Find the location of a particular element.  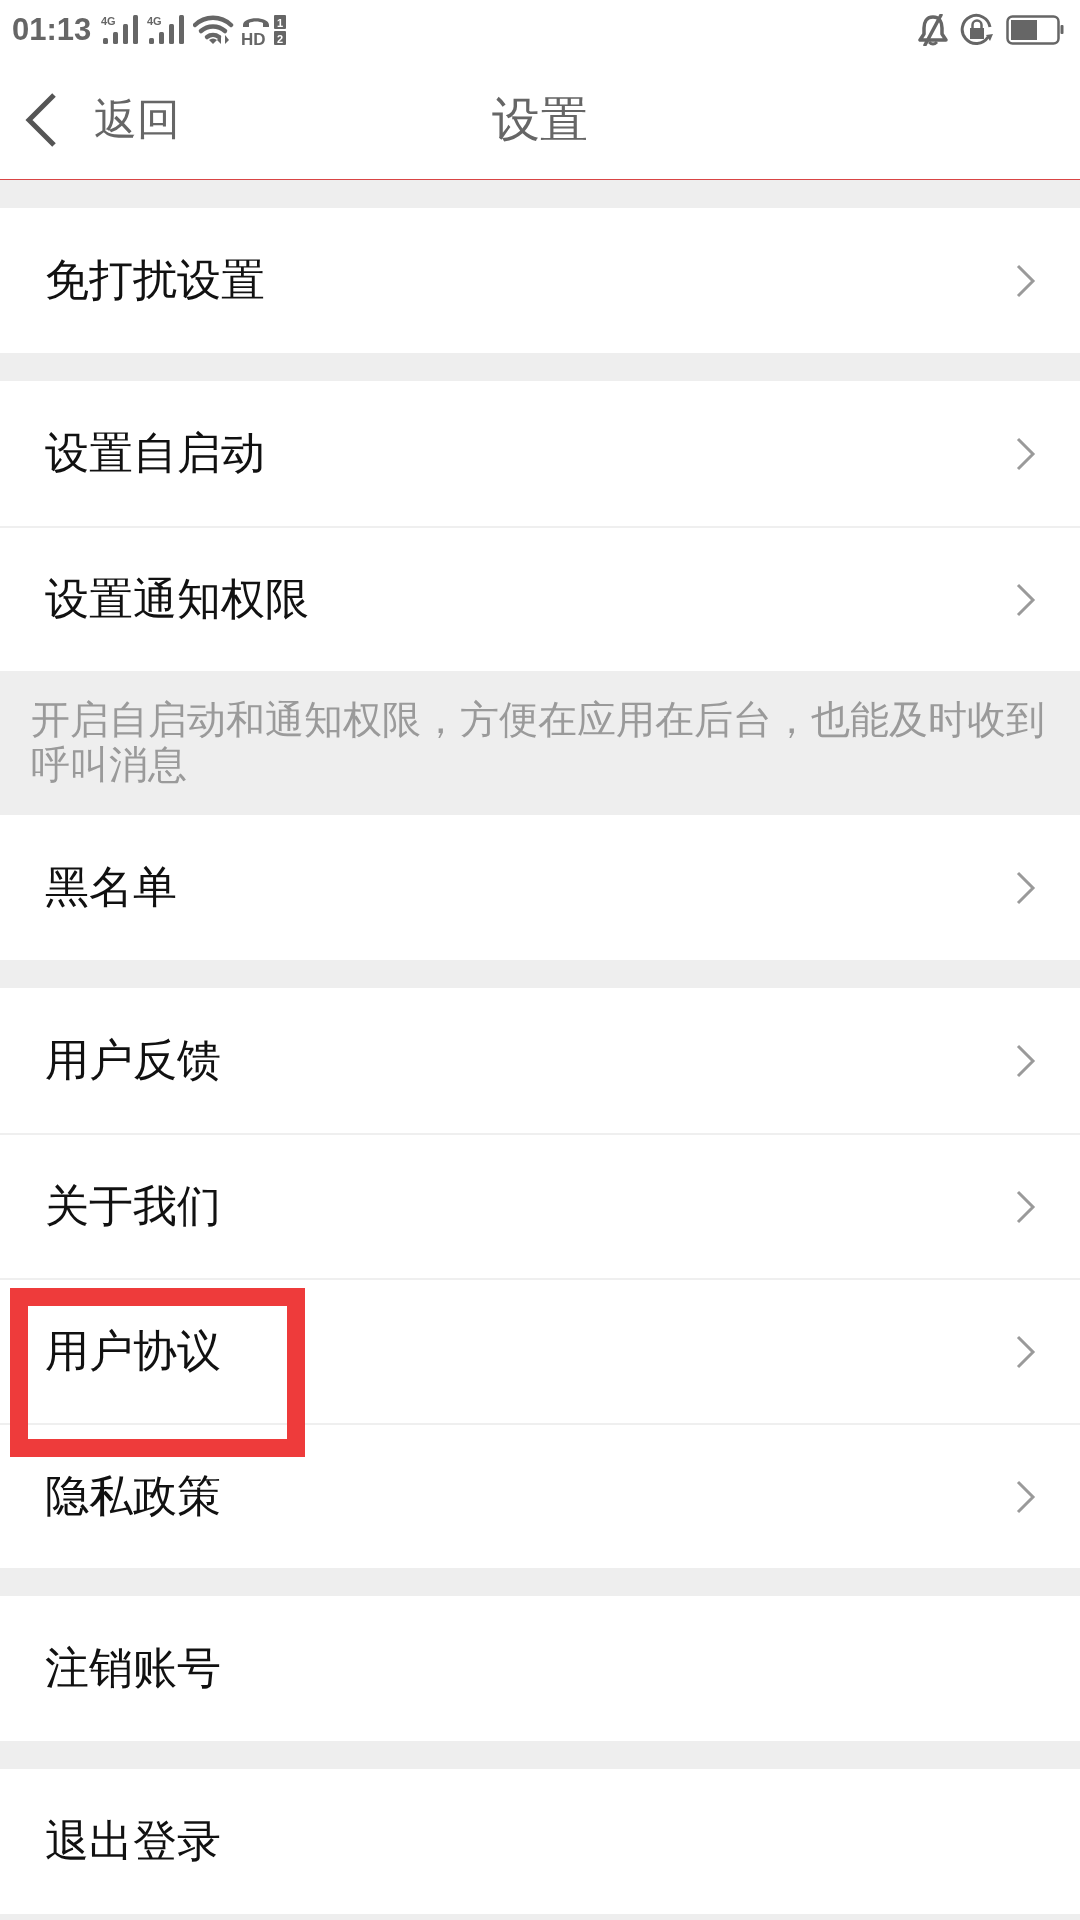

rotation-lock-icon is located at coordinates (977, 30).